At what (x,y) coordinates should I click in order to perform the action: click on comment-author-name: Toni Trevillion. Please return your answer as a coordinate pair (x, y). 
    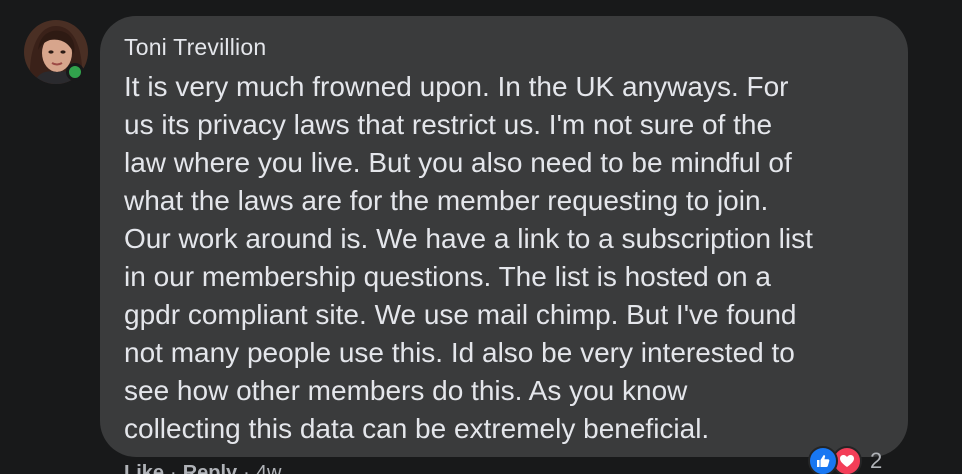
    Looking at the image, I should click on (506, 47).